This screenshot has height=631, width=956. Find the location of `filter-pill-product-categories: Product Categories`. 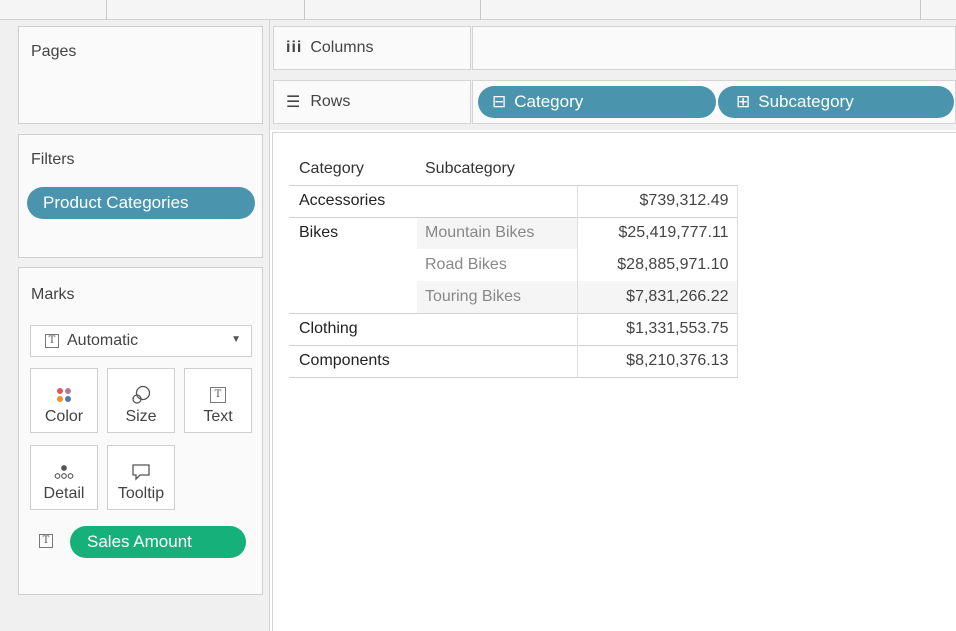

filter-pill-product-categories: Product Categories is located at coordinates (141, 203).